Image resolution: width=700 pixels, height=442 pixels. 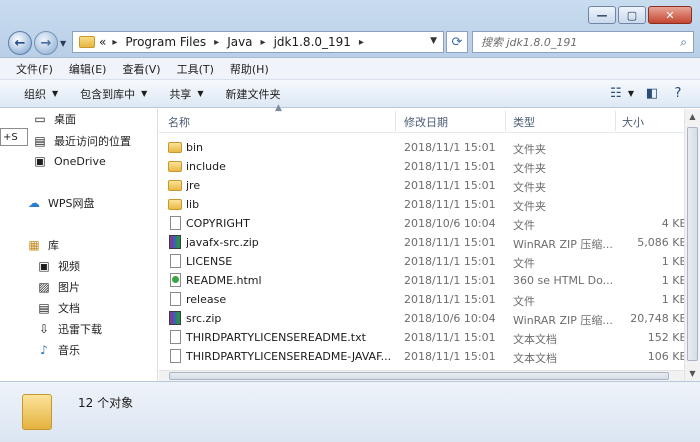 I want to click on help-icon: ?, so click(x=678, y=93).